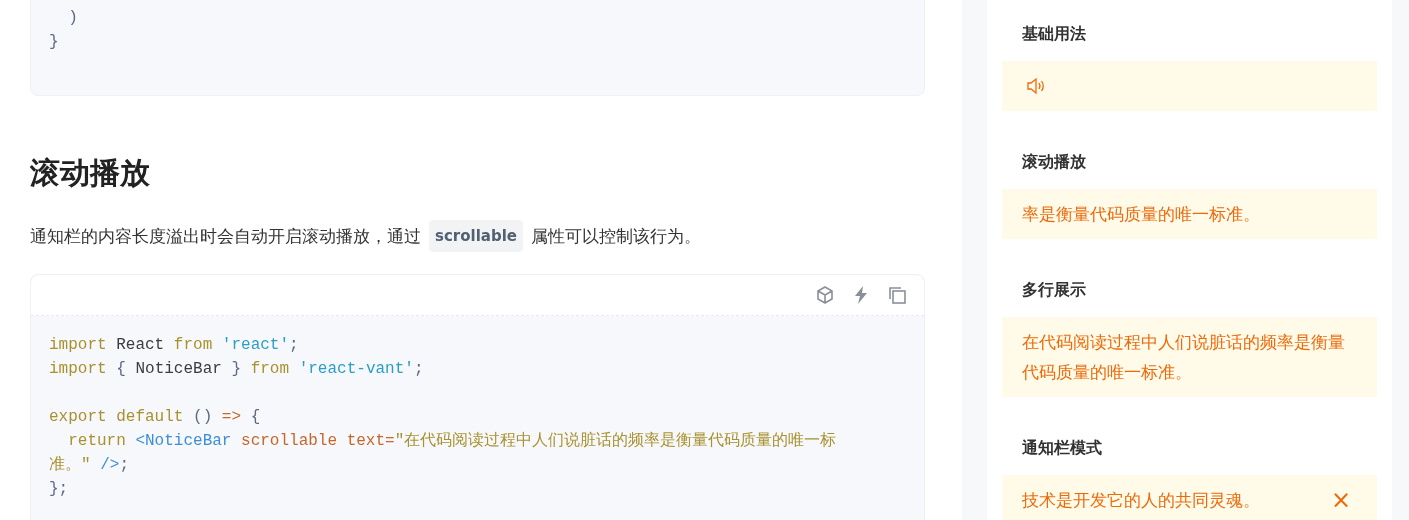  I want to click on cube-icon, so click(825, 295).